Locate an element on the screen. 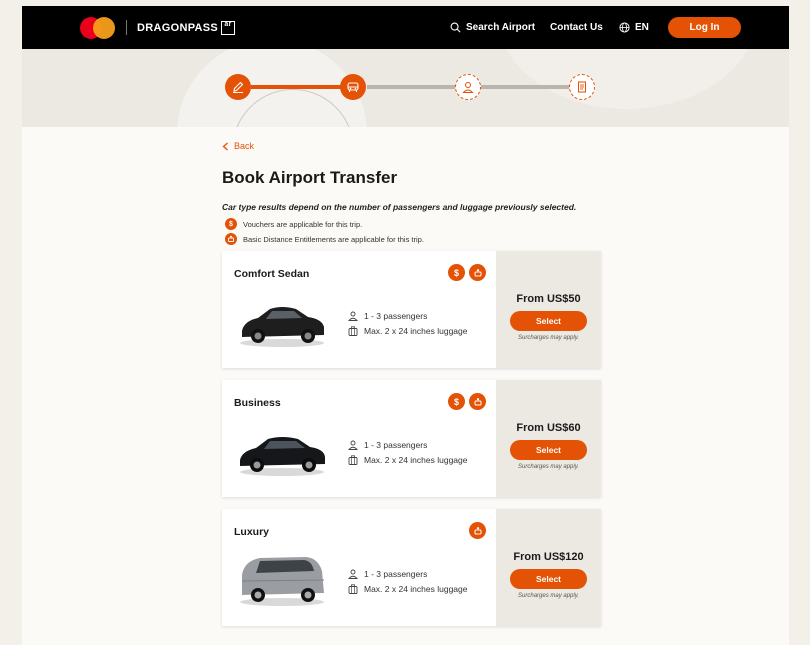 The image size is (810, 645). pencil-icon is located at coordinates (238, 87).